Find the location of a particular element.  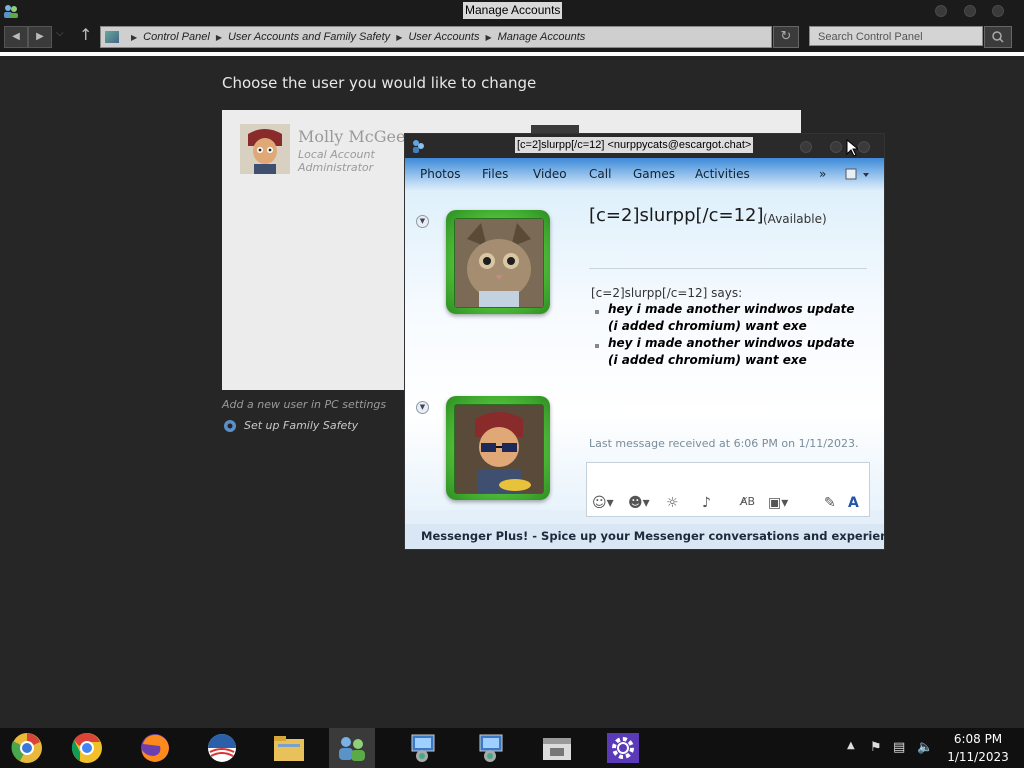

minimize-button is located at coordinates (941, 11).